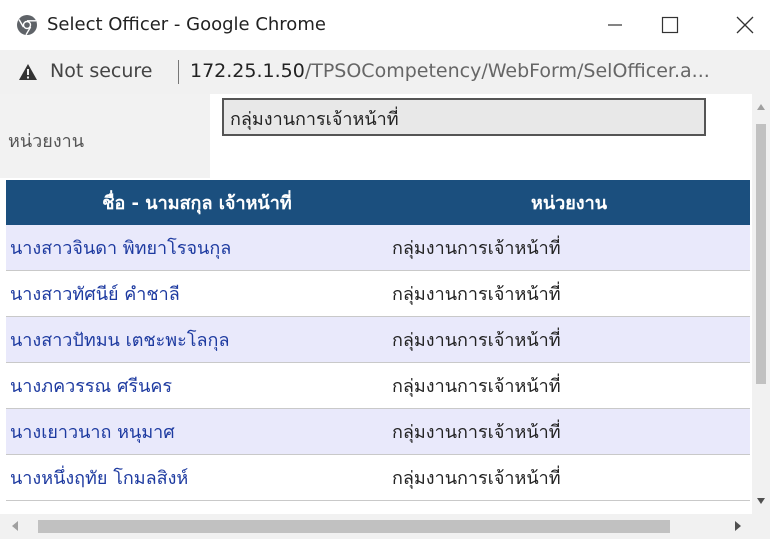 The height and width of the screenshot is (539, 770). What do you see at coordinates (385, 25) in the screenshot?
I see `window-titlebar: Select Officer - Google Chrome` at bounding box center [385, 25].